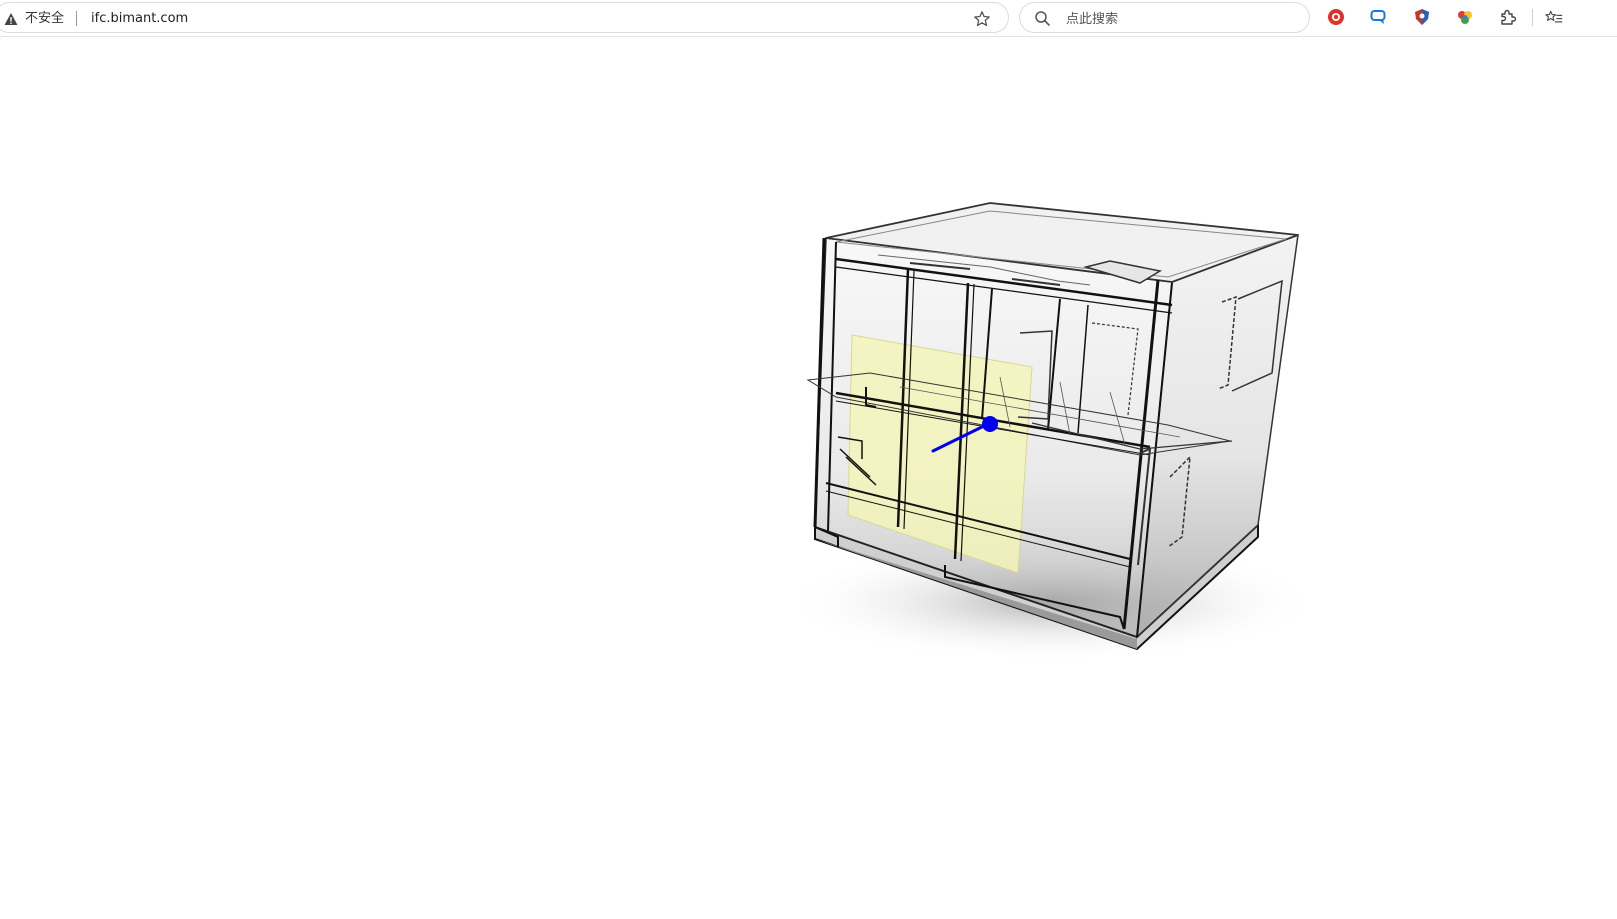  I want to click on puzzle-extensions-icon, so click(1508, 17).